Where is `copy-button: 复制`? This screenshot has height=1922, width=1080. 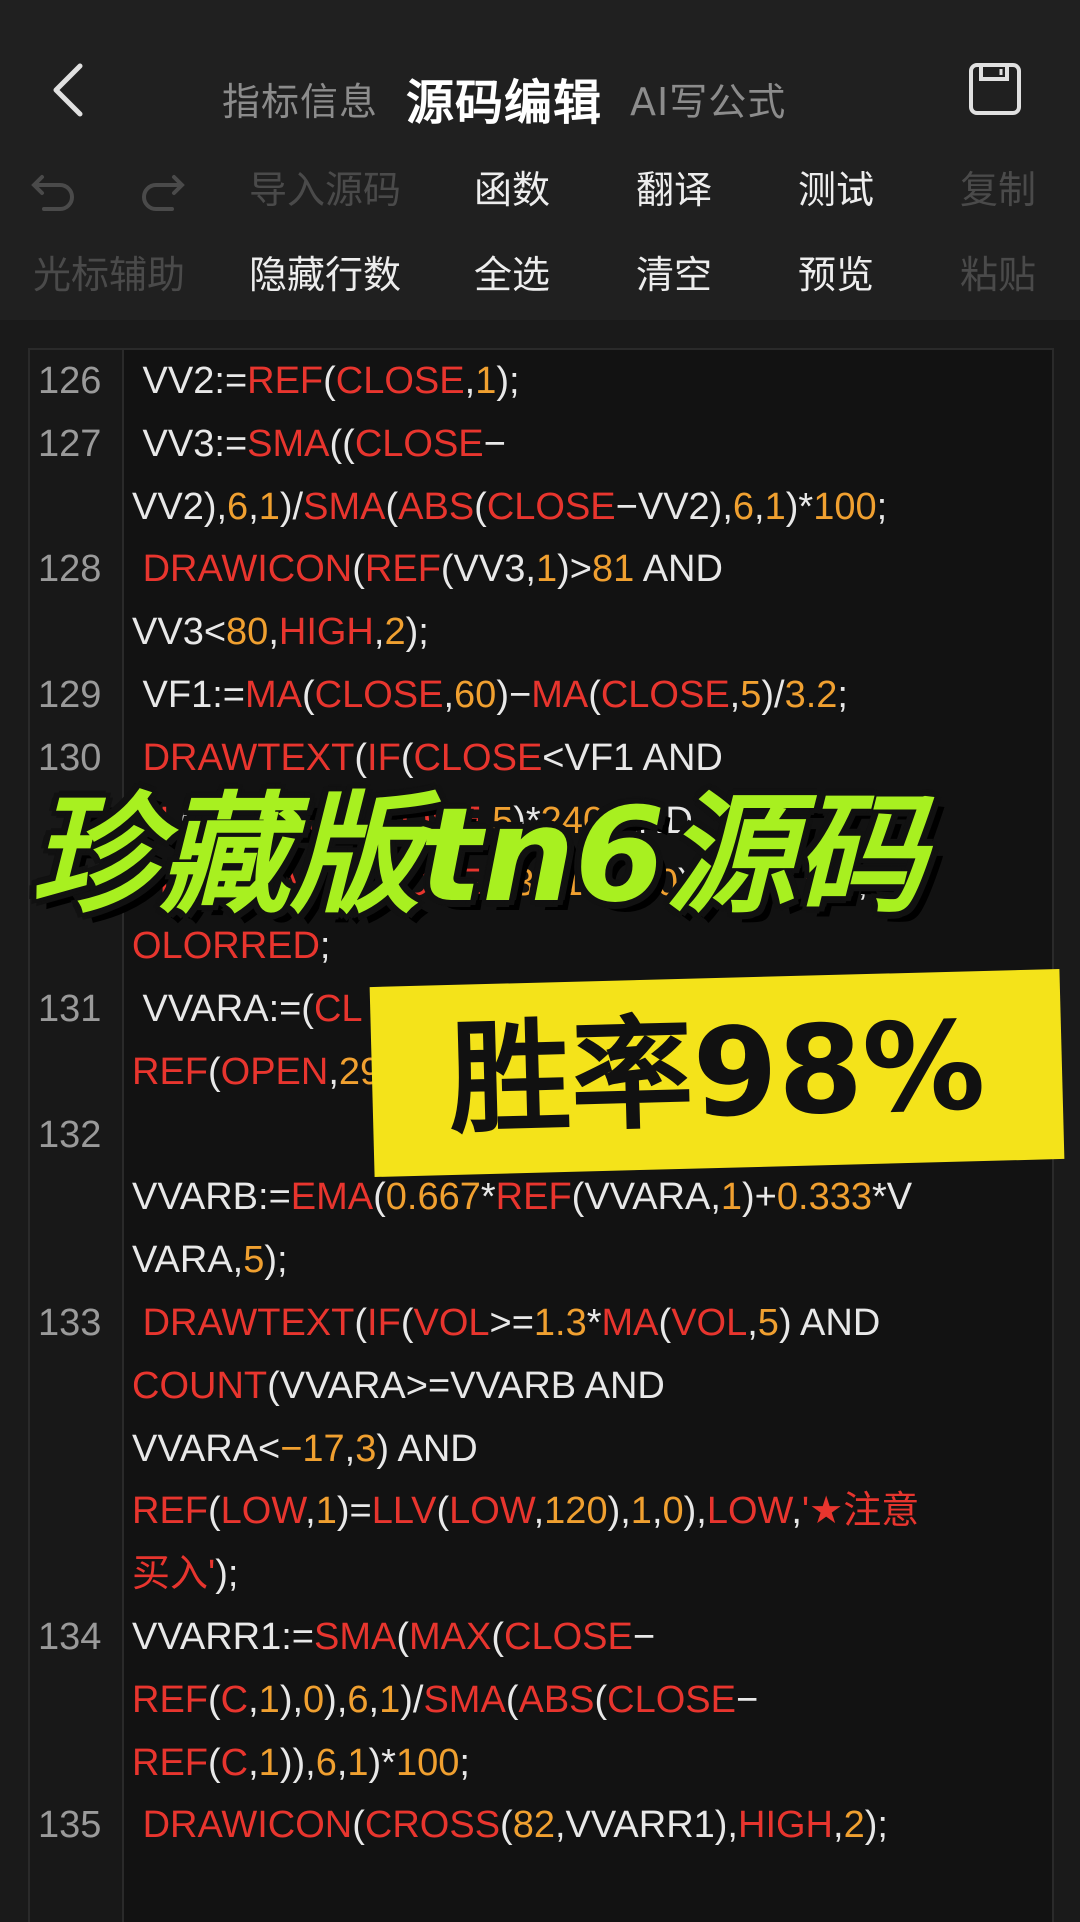 copy-button: 复制 is located at coordinates (998, 190).